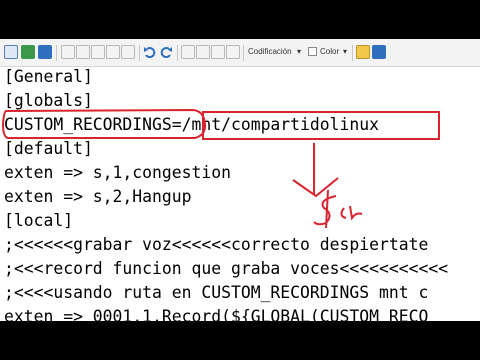 The width and height of the screenshot is (480, 360). Describe the element at coordinates (321, 125) in the screenshot. I see `path-highlight-box` at that location.